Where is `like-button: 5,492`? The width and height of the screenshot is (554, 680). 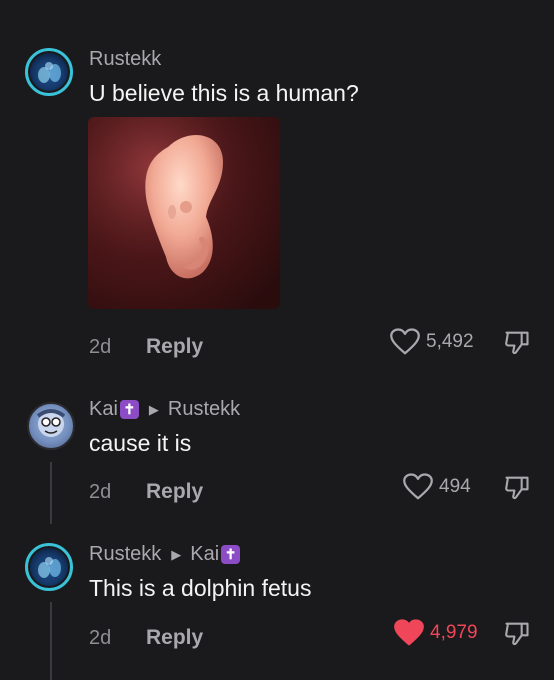
like-button: 5,492 is located at coordinates (432, 342).